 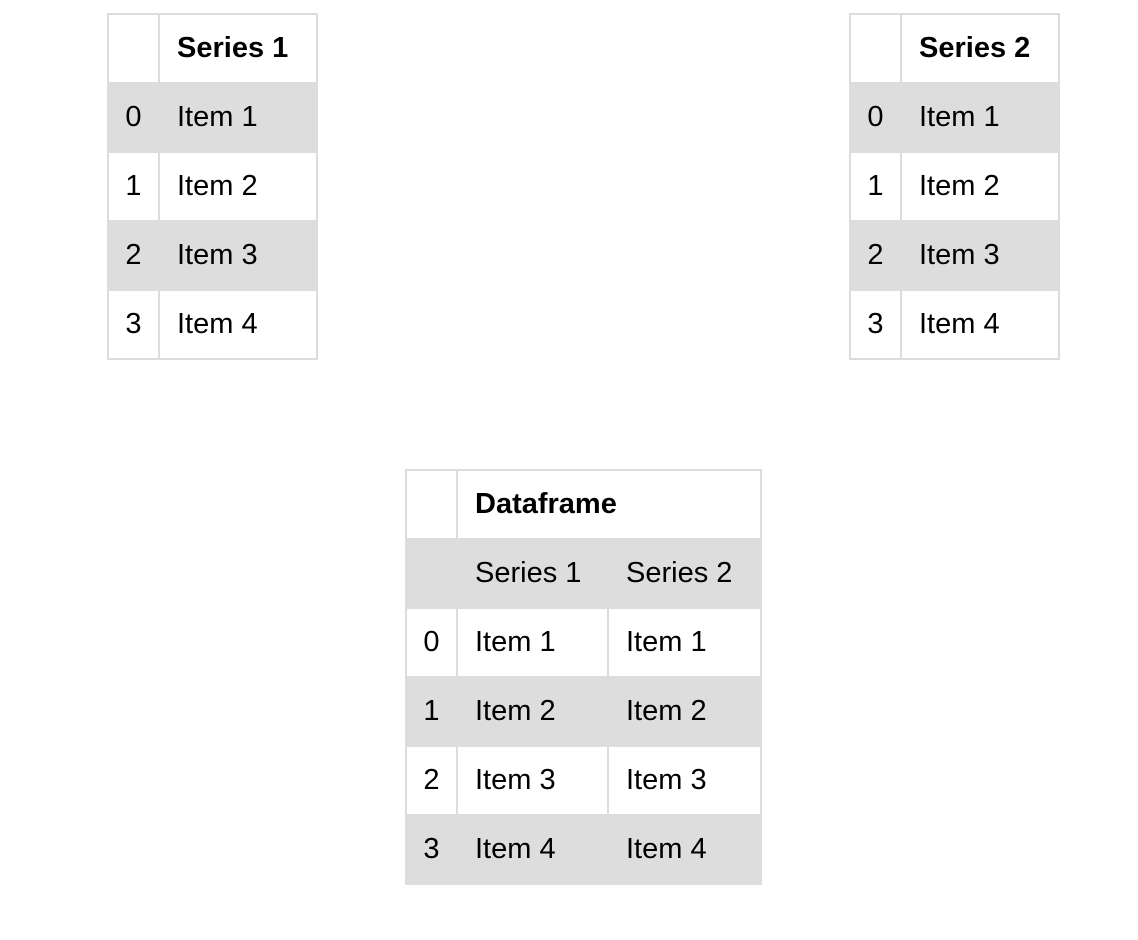 I want to click on series1-title: Series 1, so click(x=238, y=48).